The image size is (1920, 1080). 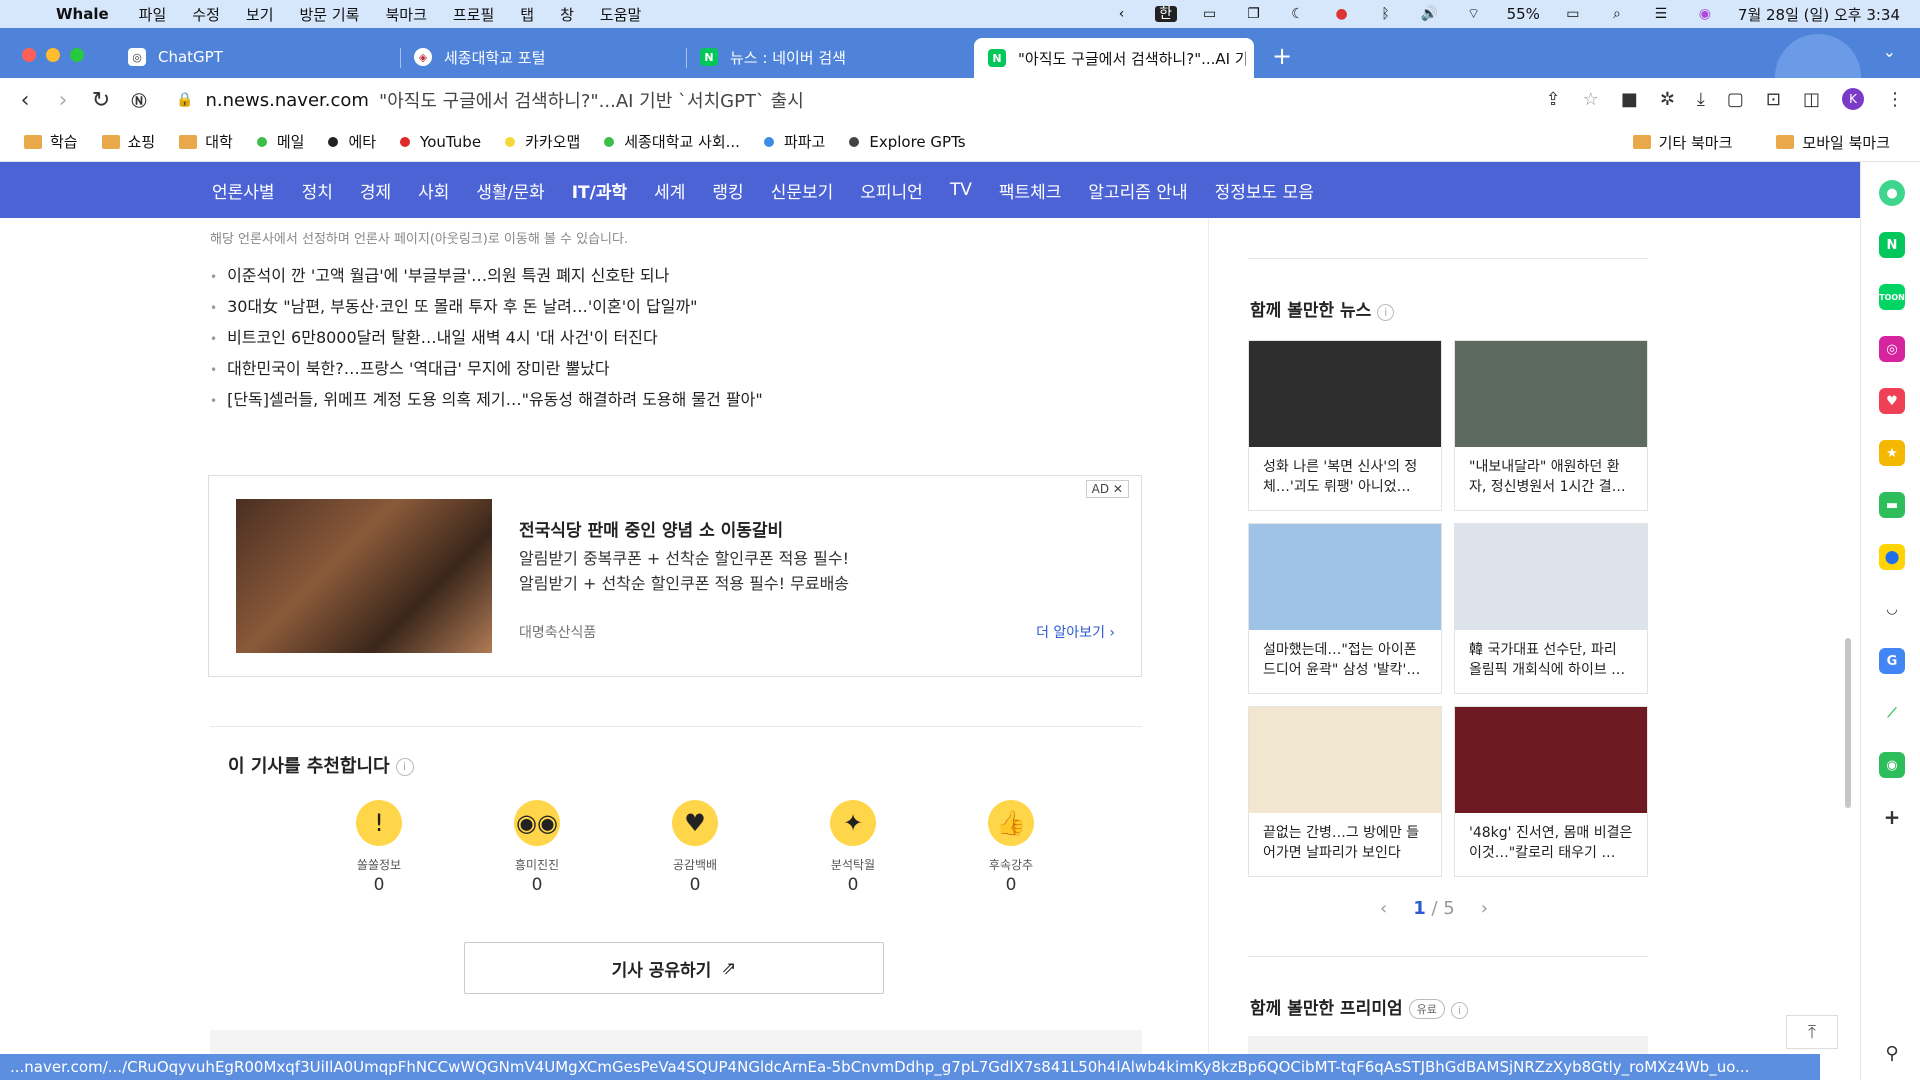 I want to click on picture-in-picture-icon: ▢, so click(x=1735, y=99).